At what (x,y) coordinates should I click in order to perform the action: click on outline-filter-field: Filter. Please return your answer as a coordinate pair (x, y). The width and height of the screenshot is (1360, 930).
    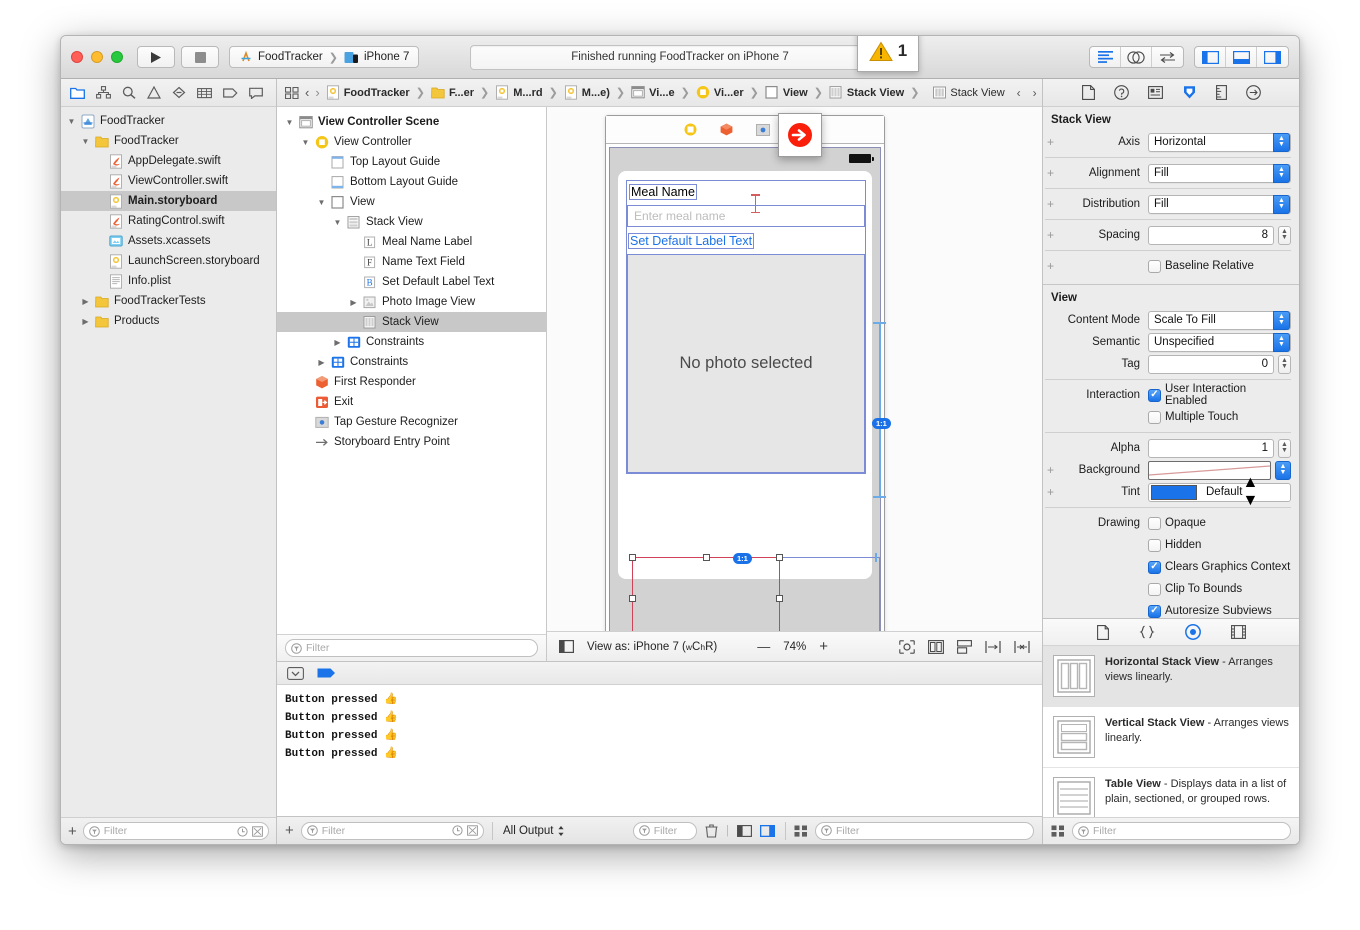
    Looking at the image, I should click on (411, 648).